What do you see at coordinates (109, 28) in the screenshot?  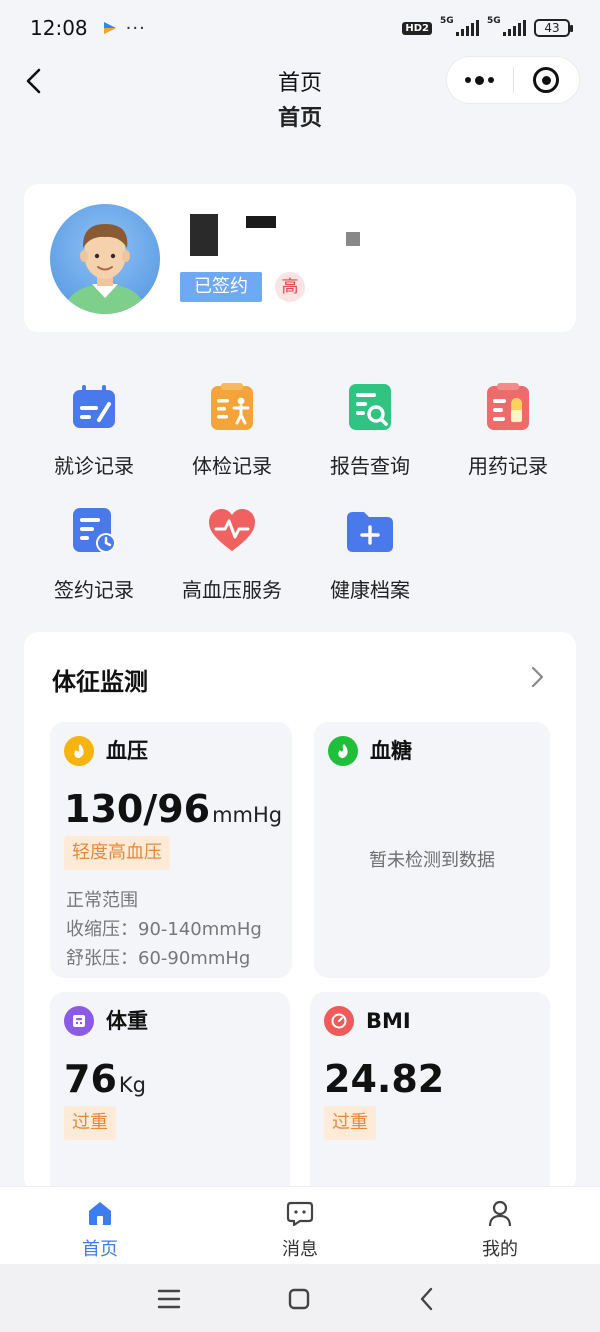 I see `app-notification-icon` at bounding box center [109, 28].